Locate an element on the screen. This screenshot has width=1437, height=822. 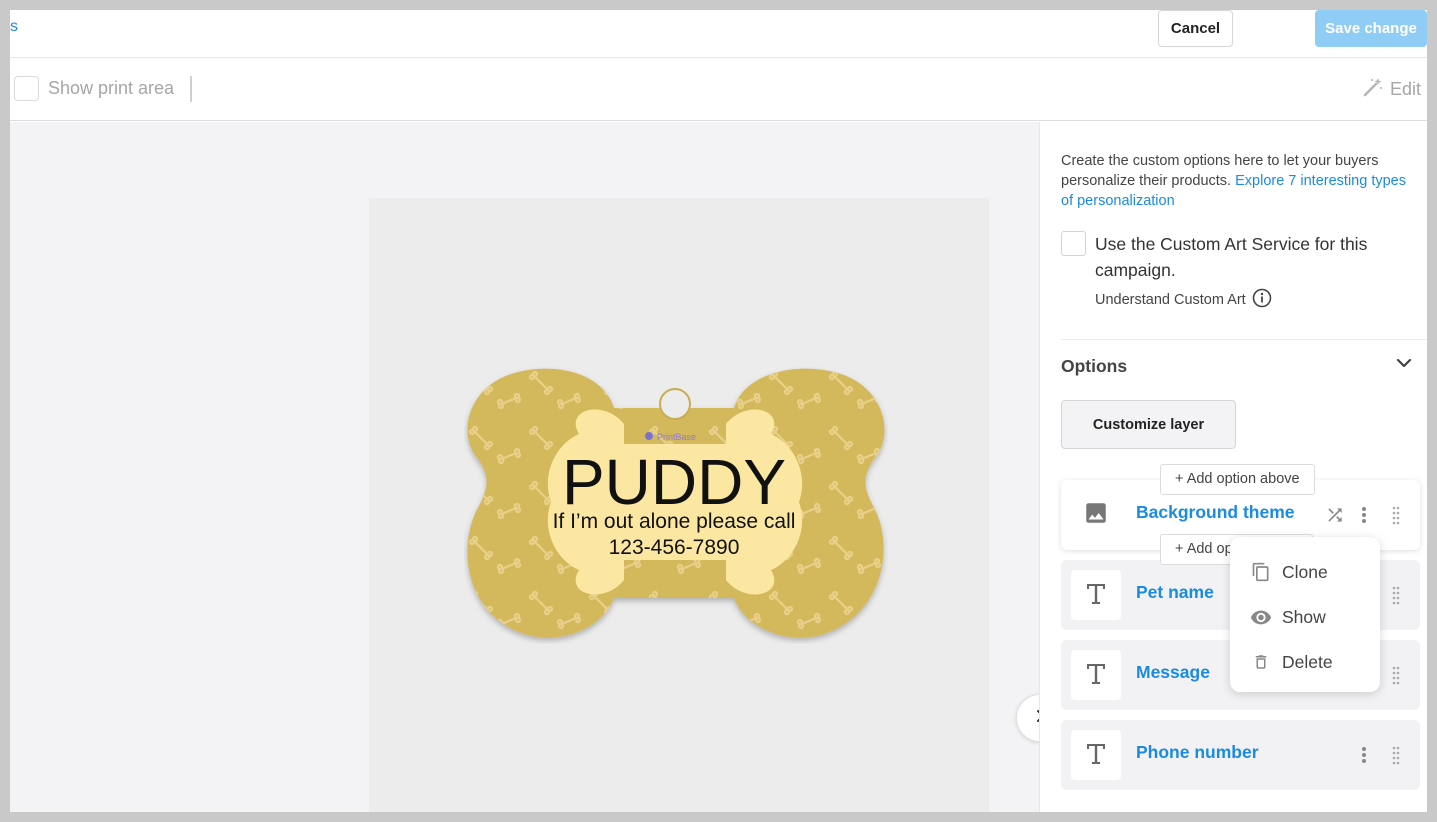
option-name: Background theme is located at coordinates (1215, 512).